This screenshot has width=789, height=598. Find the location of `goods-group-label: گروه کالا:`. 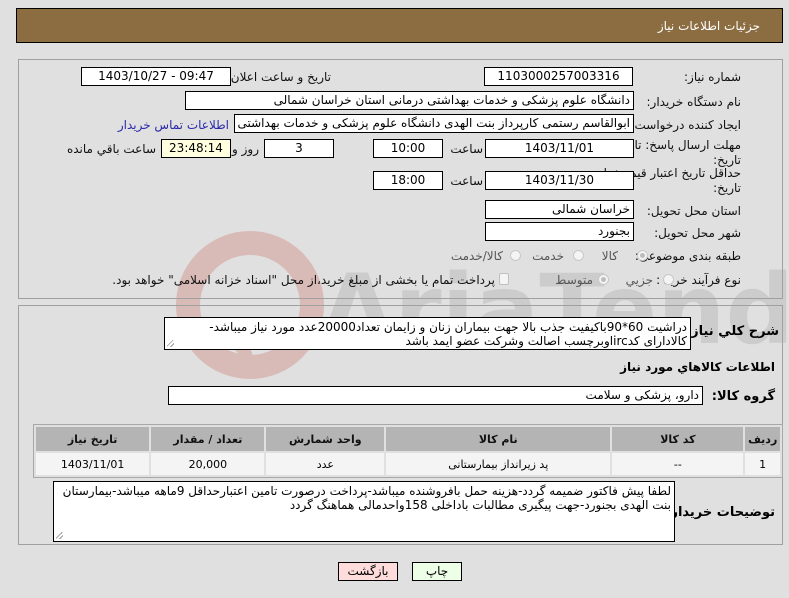

goods-group-label: گروه کالا: is located at coordinates (743, 396).